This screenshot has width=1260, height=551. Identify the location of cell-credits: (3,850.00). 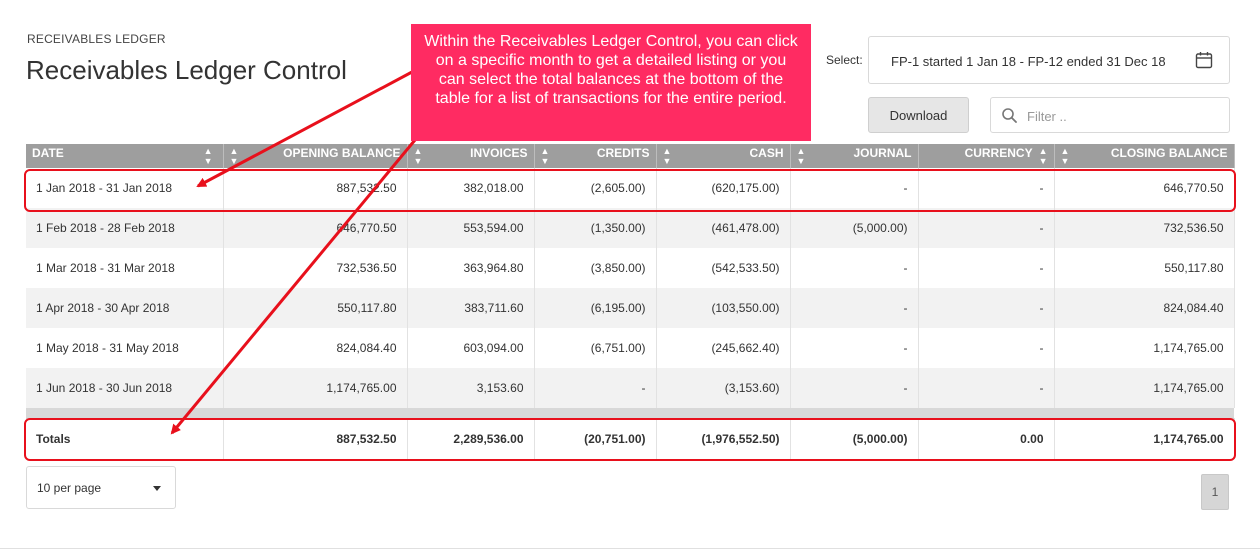
(595, 268).